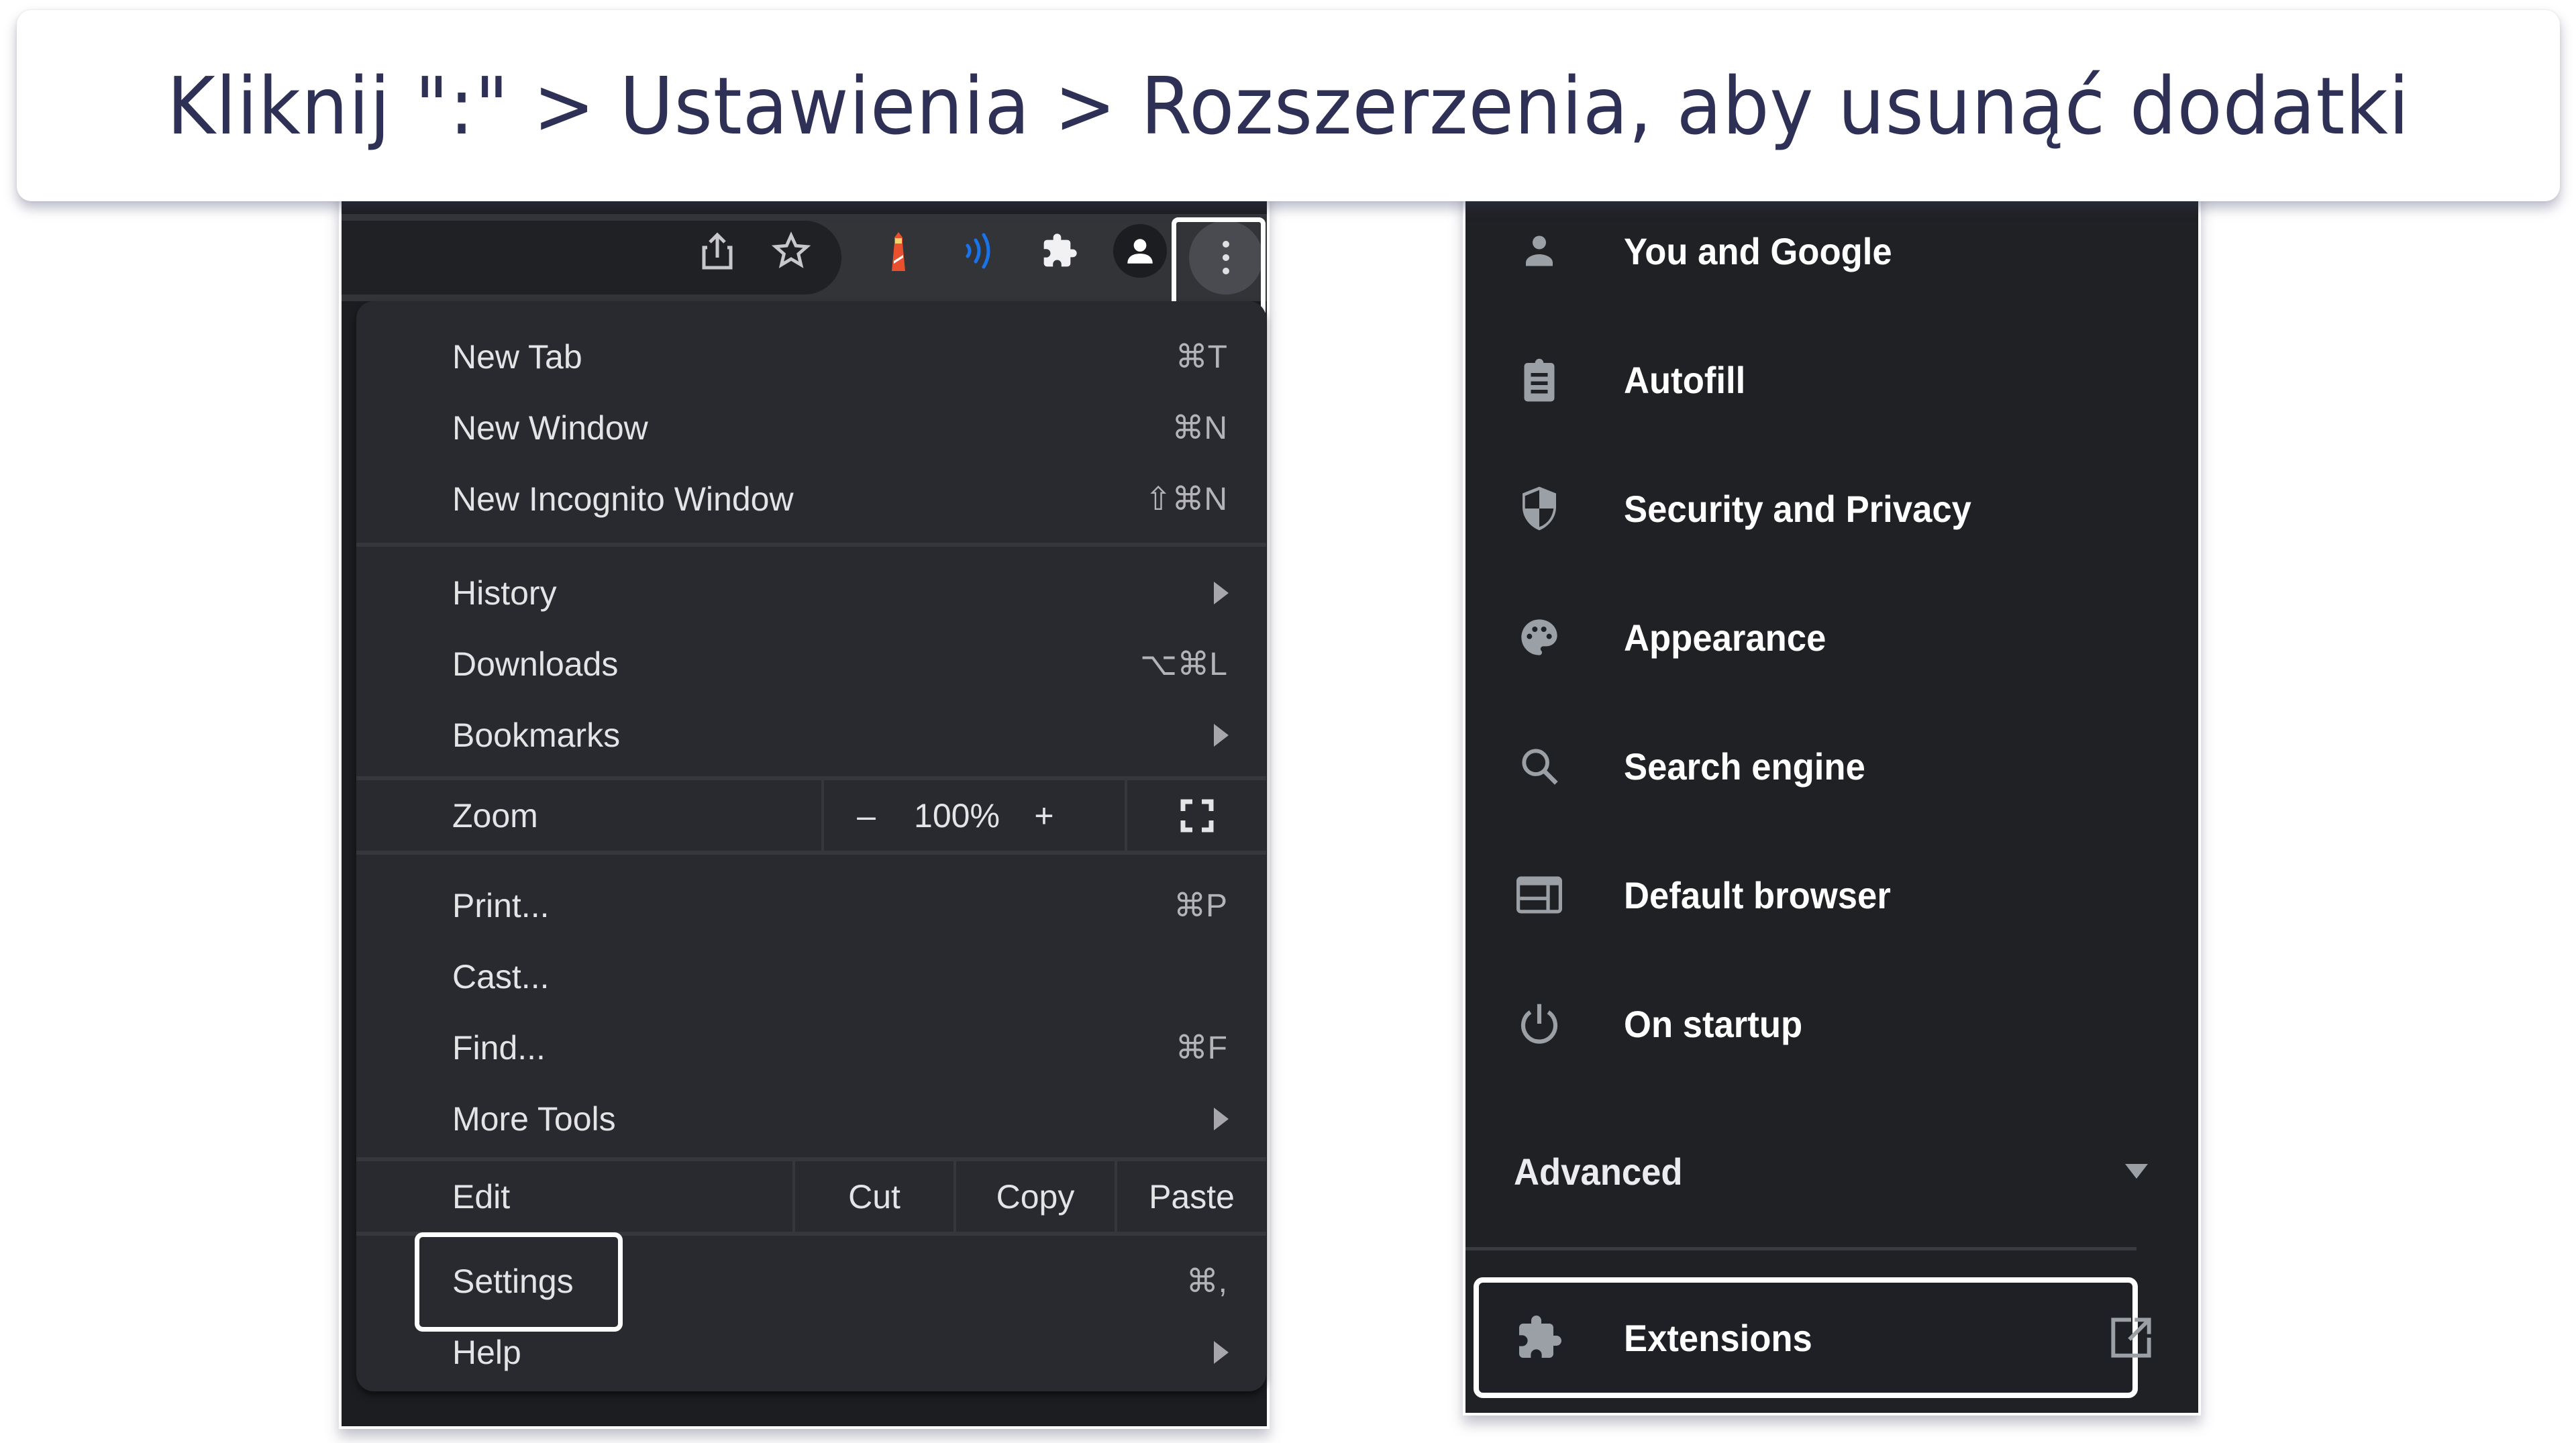 The image size is (2576, 1443). What do you see at coordinates (1831, 766) in the screenshot?
I see `settings-item-search-engine: Search engine` at bounding box center [1831, 766].